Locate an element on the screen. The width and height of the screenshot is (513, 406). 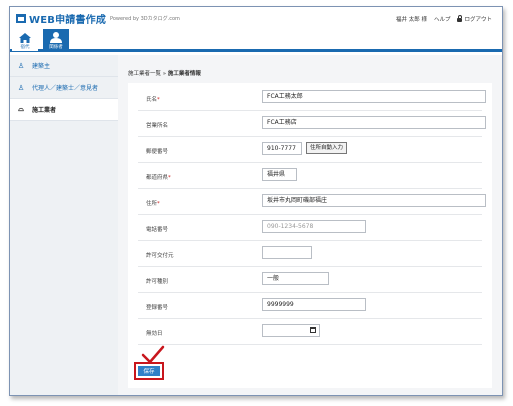
form-row-permit-issuer: 許可交付元 is located at coordinates (310, 254).